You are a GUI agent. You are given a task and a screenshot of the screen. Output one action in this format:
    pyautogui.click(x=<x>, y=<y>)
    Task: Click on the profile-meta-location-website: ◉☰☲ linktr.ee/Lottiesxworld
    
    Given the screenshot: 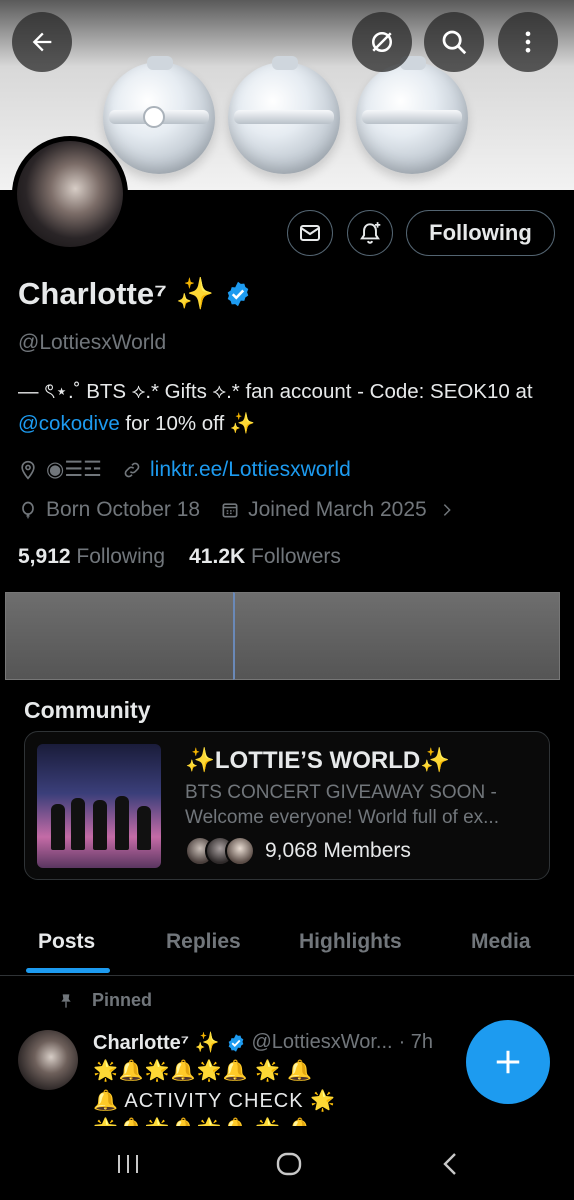 What is the action you would take?
    pyautogui.click(x=184, y=469)
    